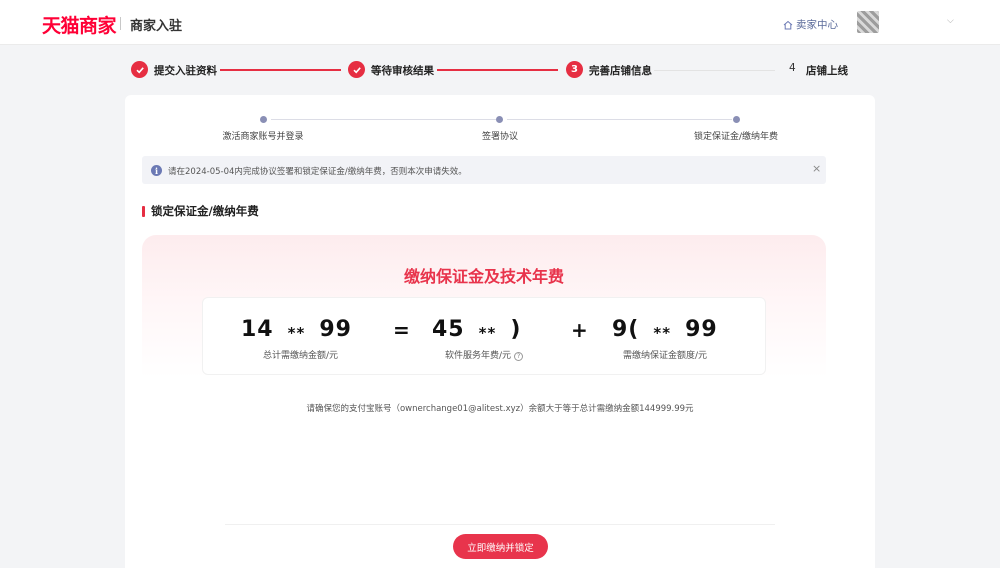 The height and width of the screenshot is (568, 1000). Describe the element at coordinates (827, 71) in the screenshot. I see `step-4-label: 店铺上线` at that location.